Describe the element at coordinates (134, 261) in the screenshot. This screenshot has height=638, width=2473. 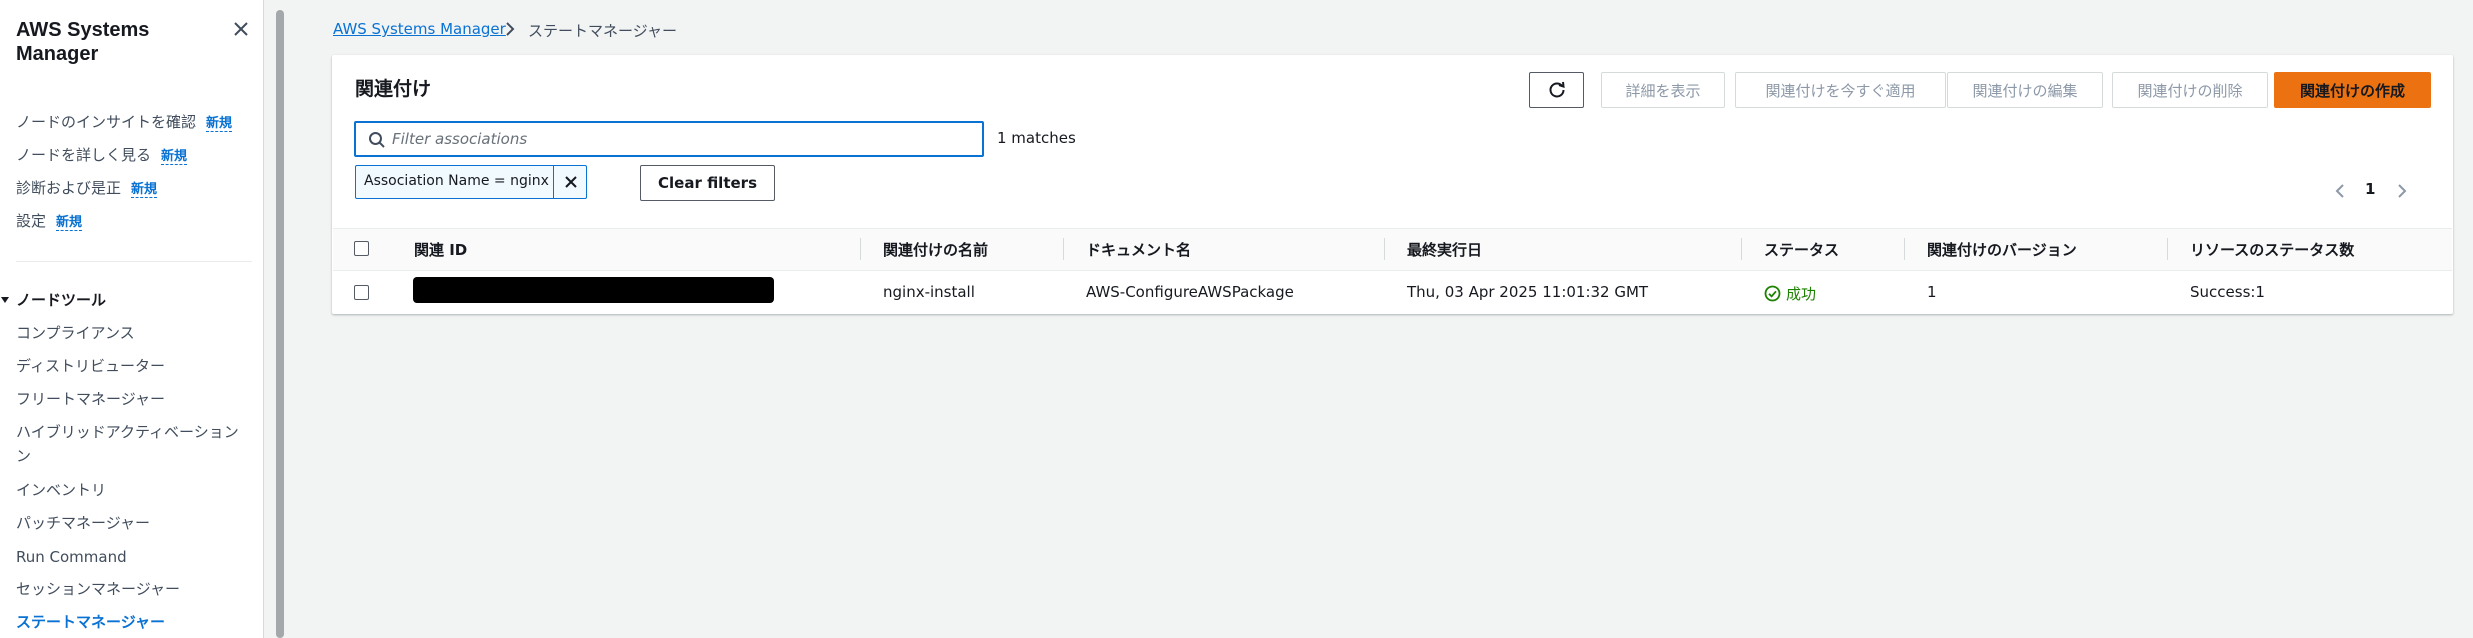
I see `sidebar-divider` at that location.